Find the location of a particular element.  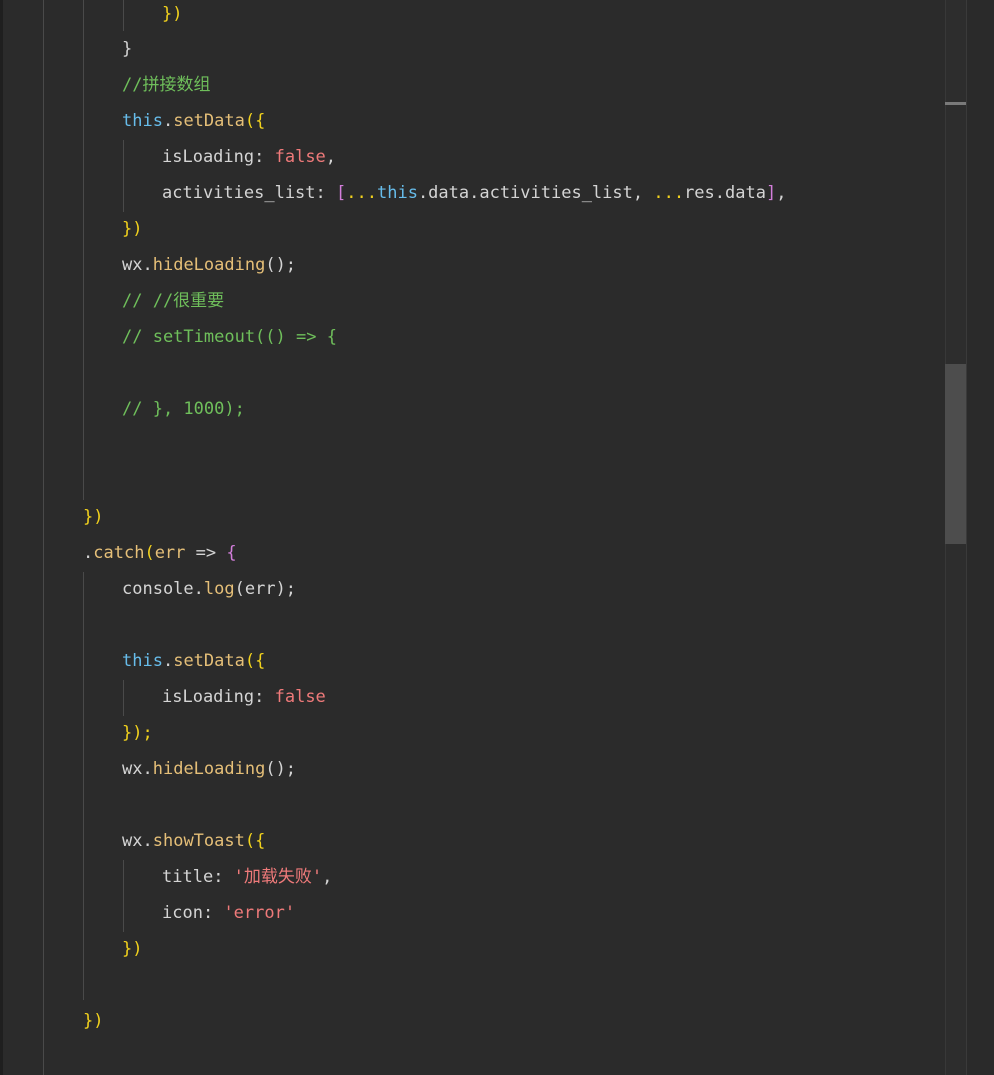

code-token: catch is located at coordinates (119, 553).